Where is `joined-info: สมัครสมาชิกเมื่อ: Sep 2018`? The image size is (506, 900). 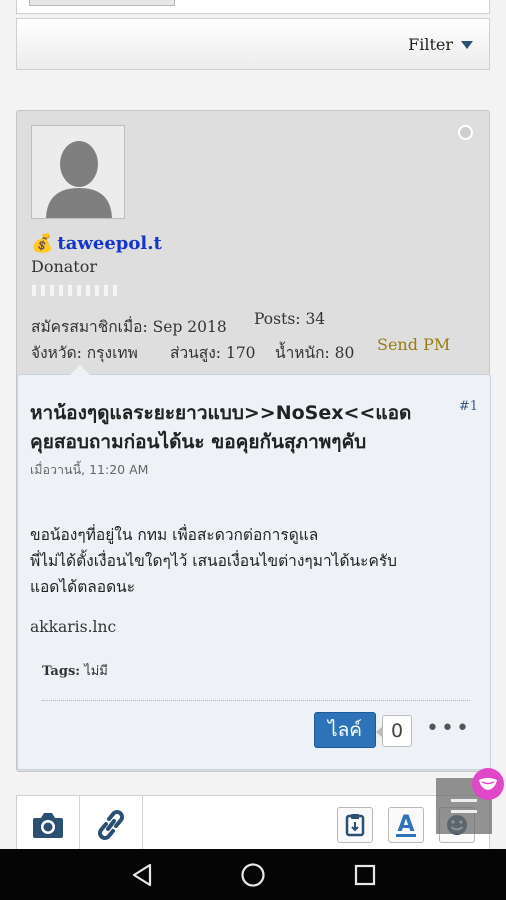 joined-info: สมัครสมาชิกเมื่อ: Sep 2018 is located at coordinates (129, 326).